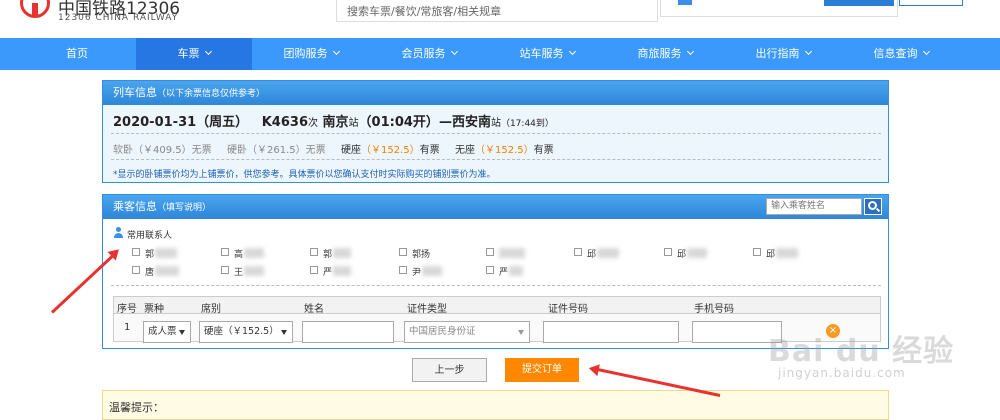 The image size is (1000, 420). Describe the element at coordinates (398, 122) in the screenshot. I see `depart-time: （01:04开）` at that location.